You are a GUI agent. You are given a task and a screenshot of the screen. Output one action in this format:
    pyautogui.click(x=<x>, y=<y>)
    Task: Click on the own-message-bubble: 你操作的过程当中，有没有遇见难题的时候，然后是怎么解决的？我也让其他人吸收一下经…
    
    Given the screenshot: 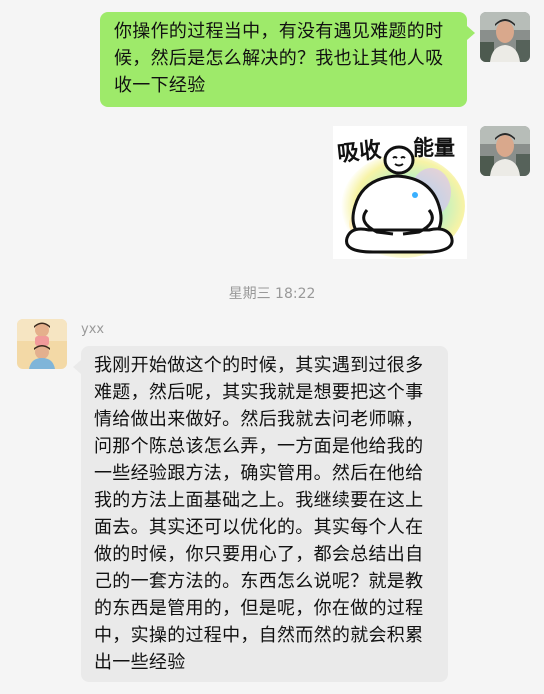 What is the action you would take?
    pyautogui.click(x=283, y=59)
    